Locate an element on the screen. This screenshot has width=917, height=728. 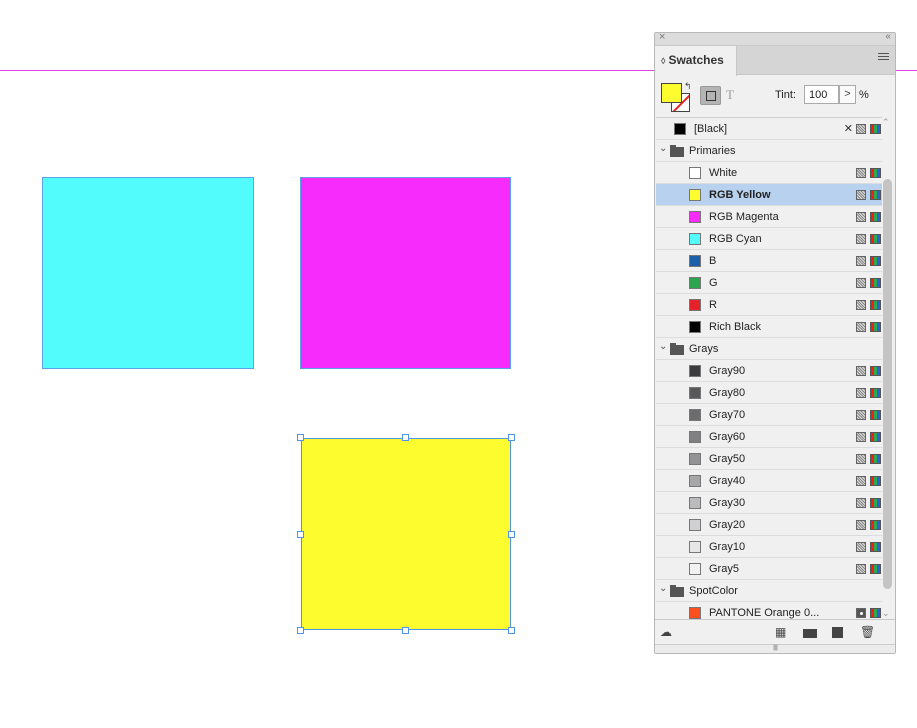
swatch-name: R is located at coordinates (713, 305).